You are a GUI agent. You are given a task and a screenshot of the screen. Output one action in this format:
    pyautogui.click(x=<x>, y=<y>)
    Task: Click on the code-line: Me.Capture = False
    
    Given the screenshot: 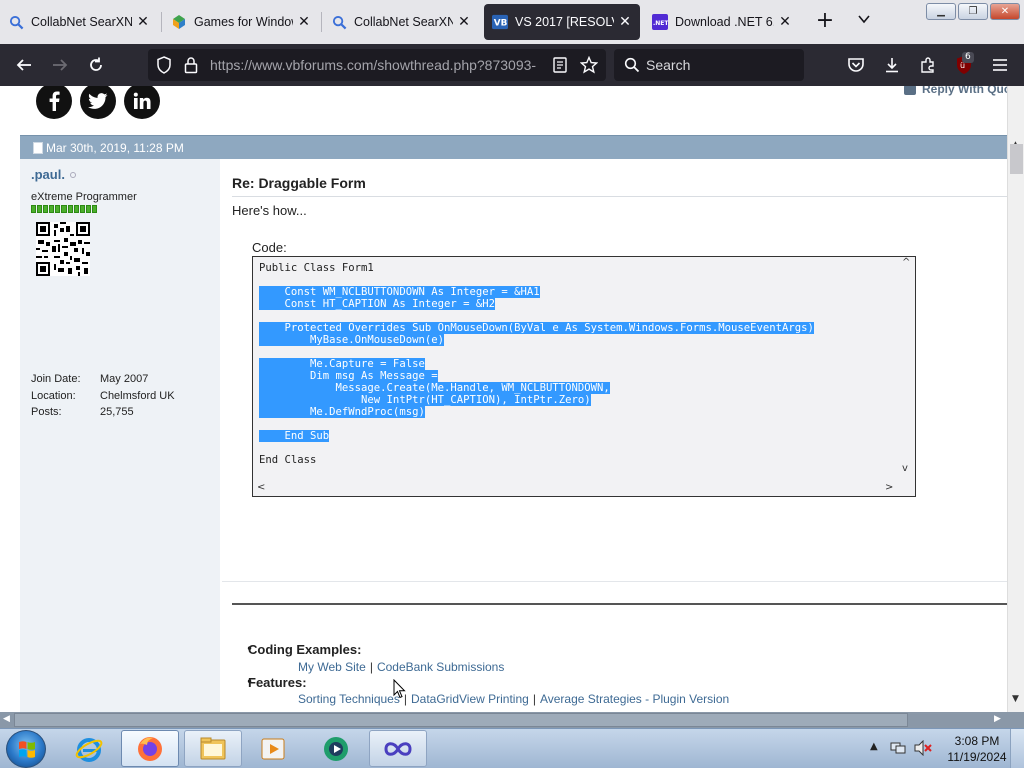 What is the action you would take?
    pyautogui.click(x=536, y=364)
    